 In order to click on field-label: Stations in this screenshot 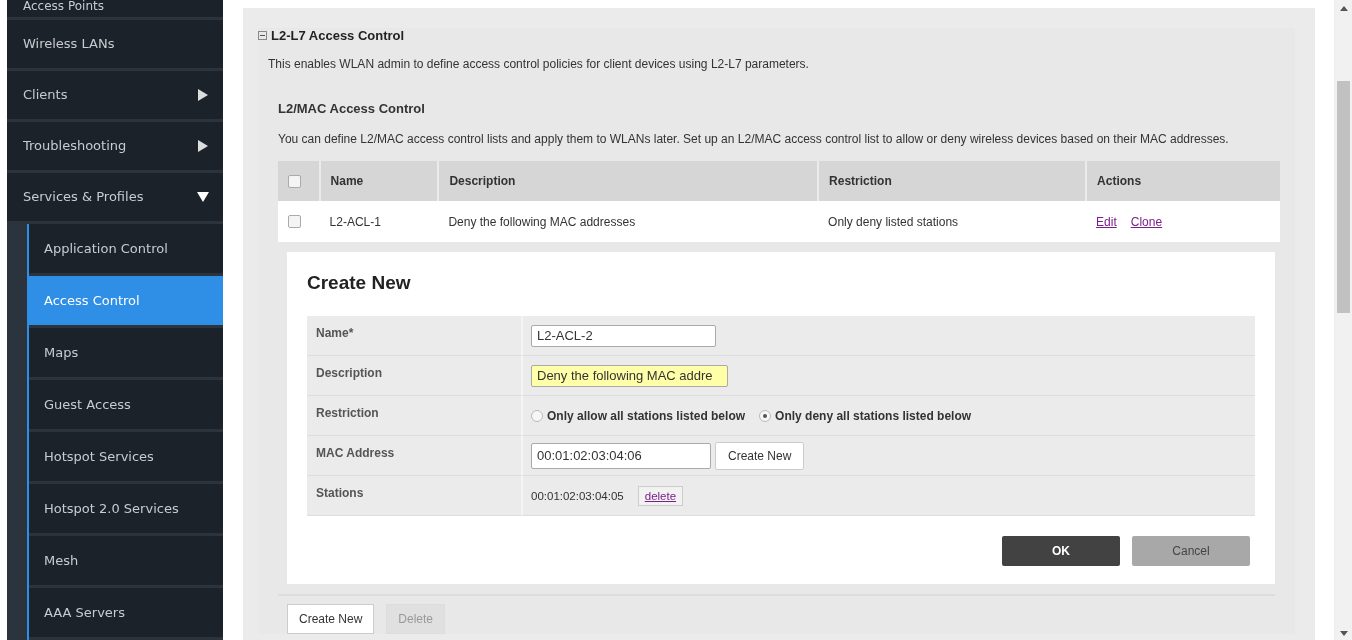, I will do `click(415, 496)`.